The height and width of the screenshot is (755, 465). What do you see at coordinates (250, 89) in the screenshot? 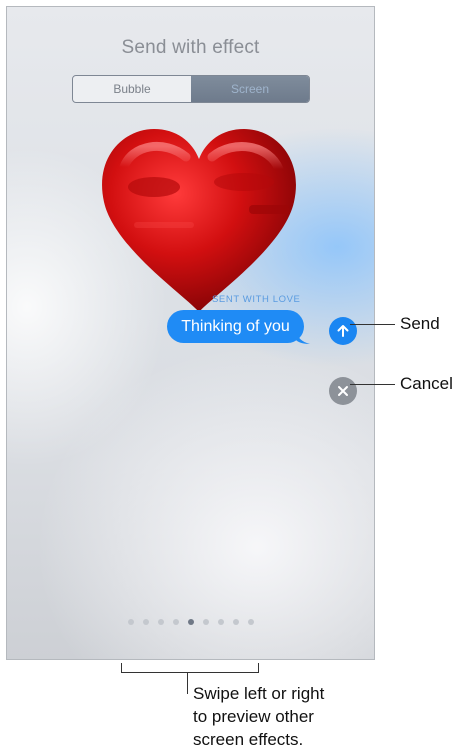
I see `tab-screen: Screen` at bounding box center [250, 89].